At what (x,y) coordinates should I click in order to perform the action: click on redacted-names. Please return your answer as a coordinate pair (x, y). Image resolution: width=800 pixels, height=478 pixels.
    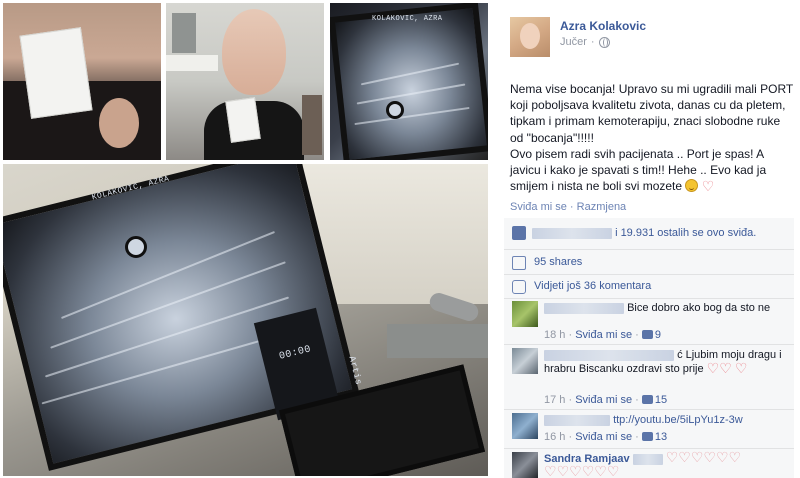
    Looking at the image, I should click on (572, 233).